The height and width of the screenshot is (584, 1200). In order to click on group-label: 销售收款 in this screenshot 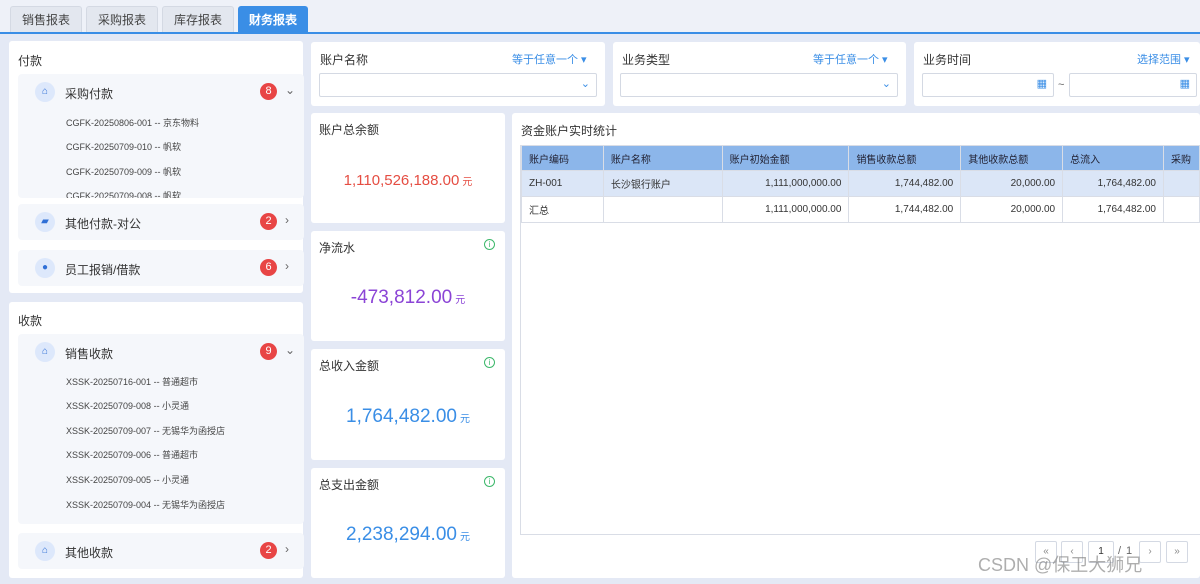, I will do `click(89, 354)`.